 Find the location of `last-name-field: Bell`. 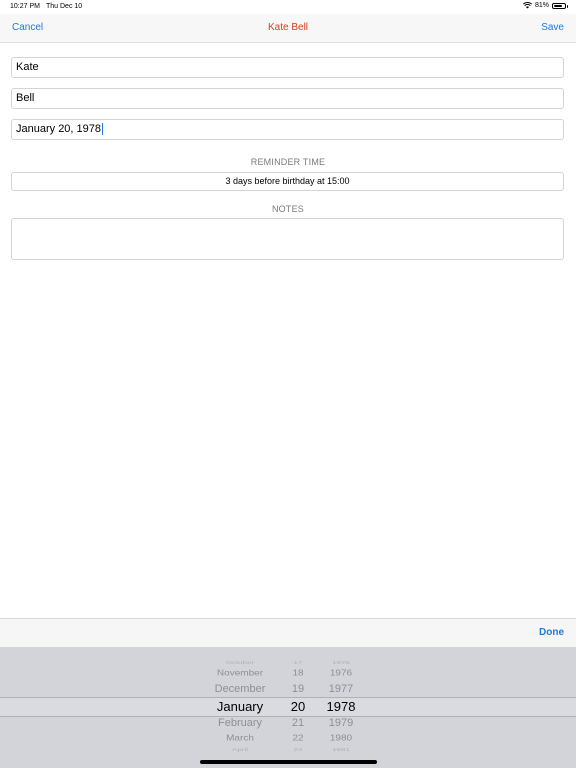

last-name-field: Bell is located at coordinates (287, 98).